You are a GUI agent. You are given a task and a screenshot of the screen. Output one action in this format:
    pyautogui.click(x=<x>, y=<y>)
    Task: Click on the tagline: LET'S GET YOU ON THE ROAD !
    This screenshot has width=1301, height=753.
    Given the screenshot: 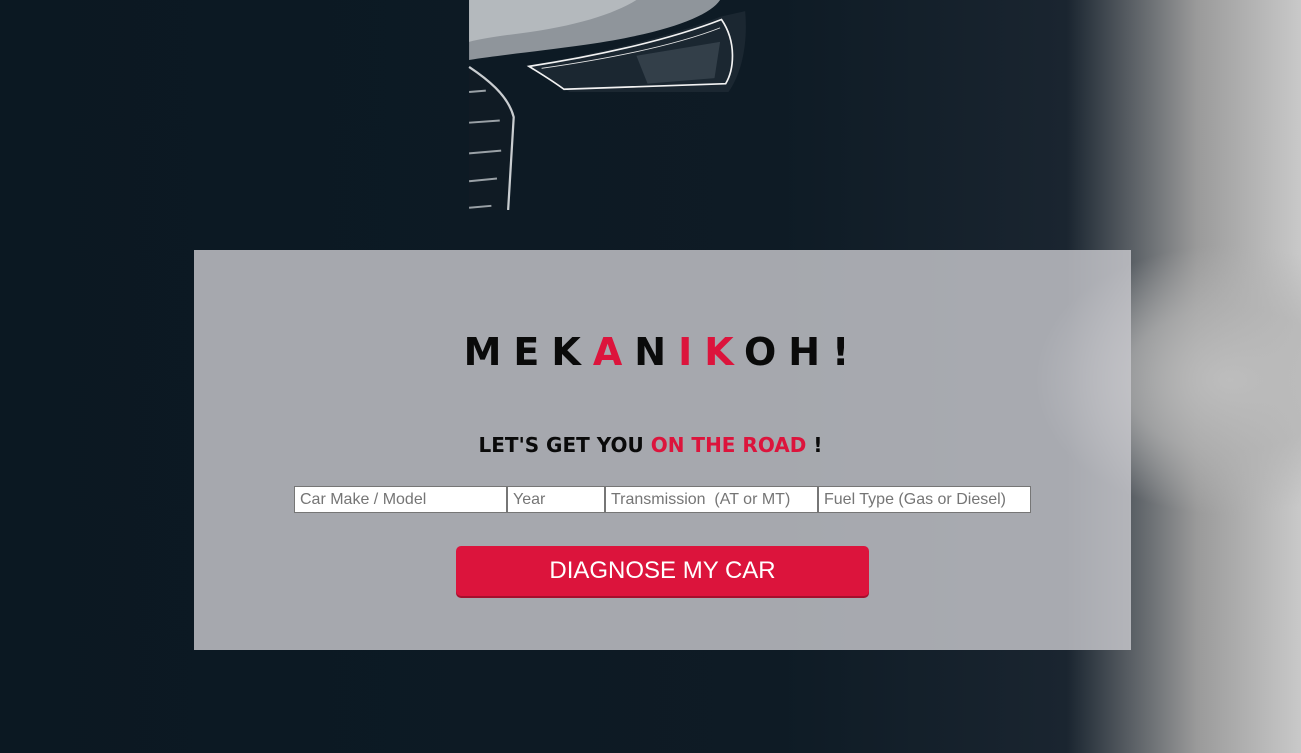 What is the action you would take?
    pyautogui.click(x=650, y=445)
    